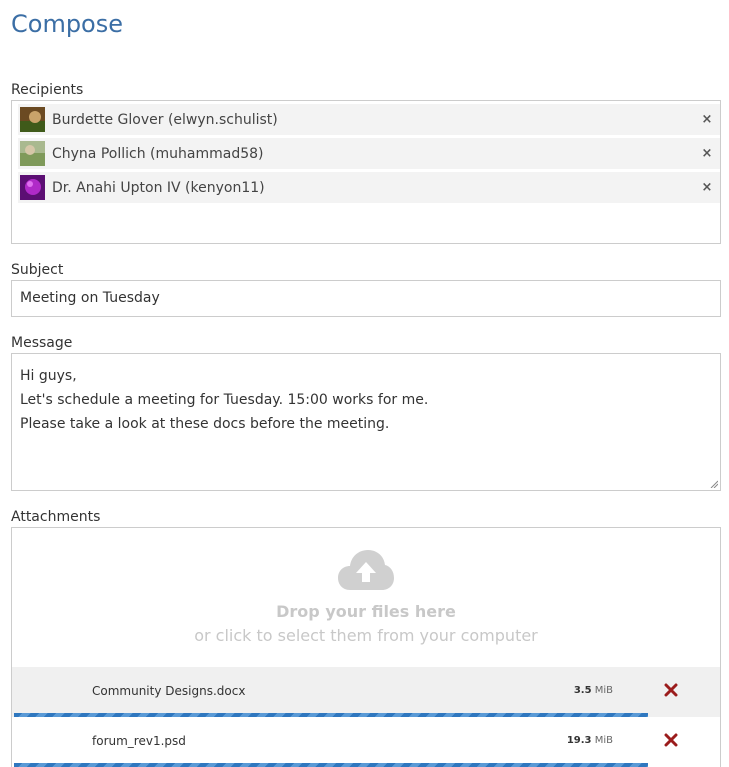 The height and width of the screenshot is (767, 729). Describe the element at coordinates (165, 119) in the screenshot. I see `recipient-name: Burdette Glover (elwyn.schulist)` at that location.